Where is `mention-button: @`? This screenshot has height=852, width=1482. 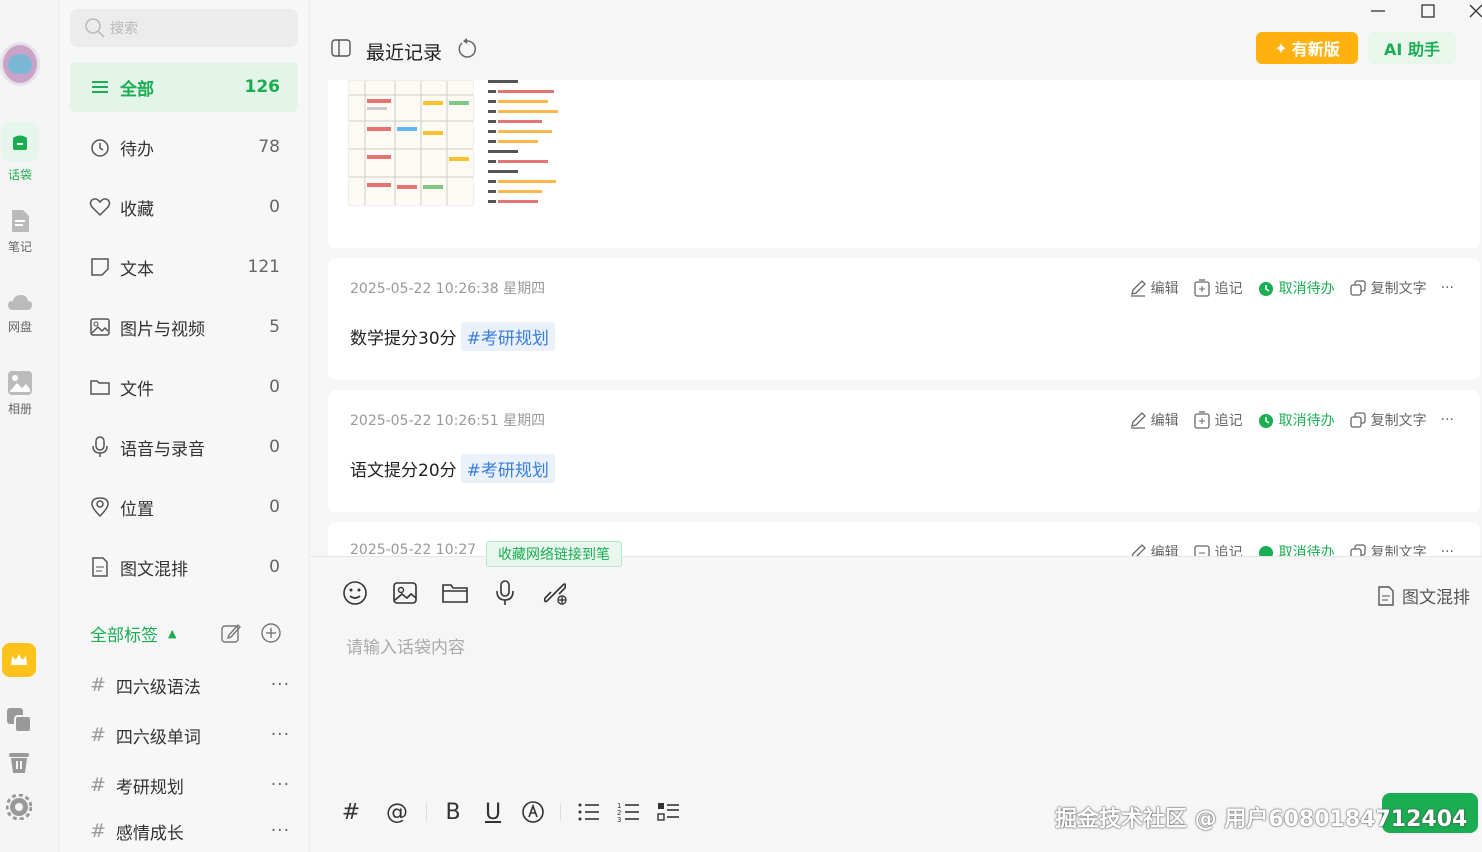 mention-button: @ is located at coordinates (397, 812).